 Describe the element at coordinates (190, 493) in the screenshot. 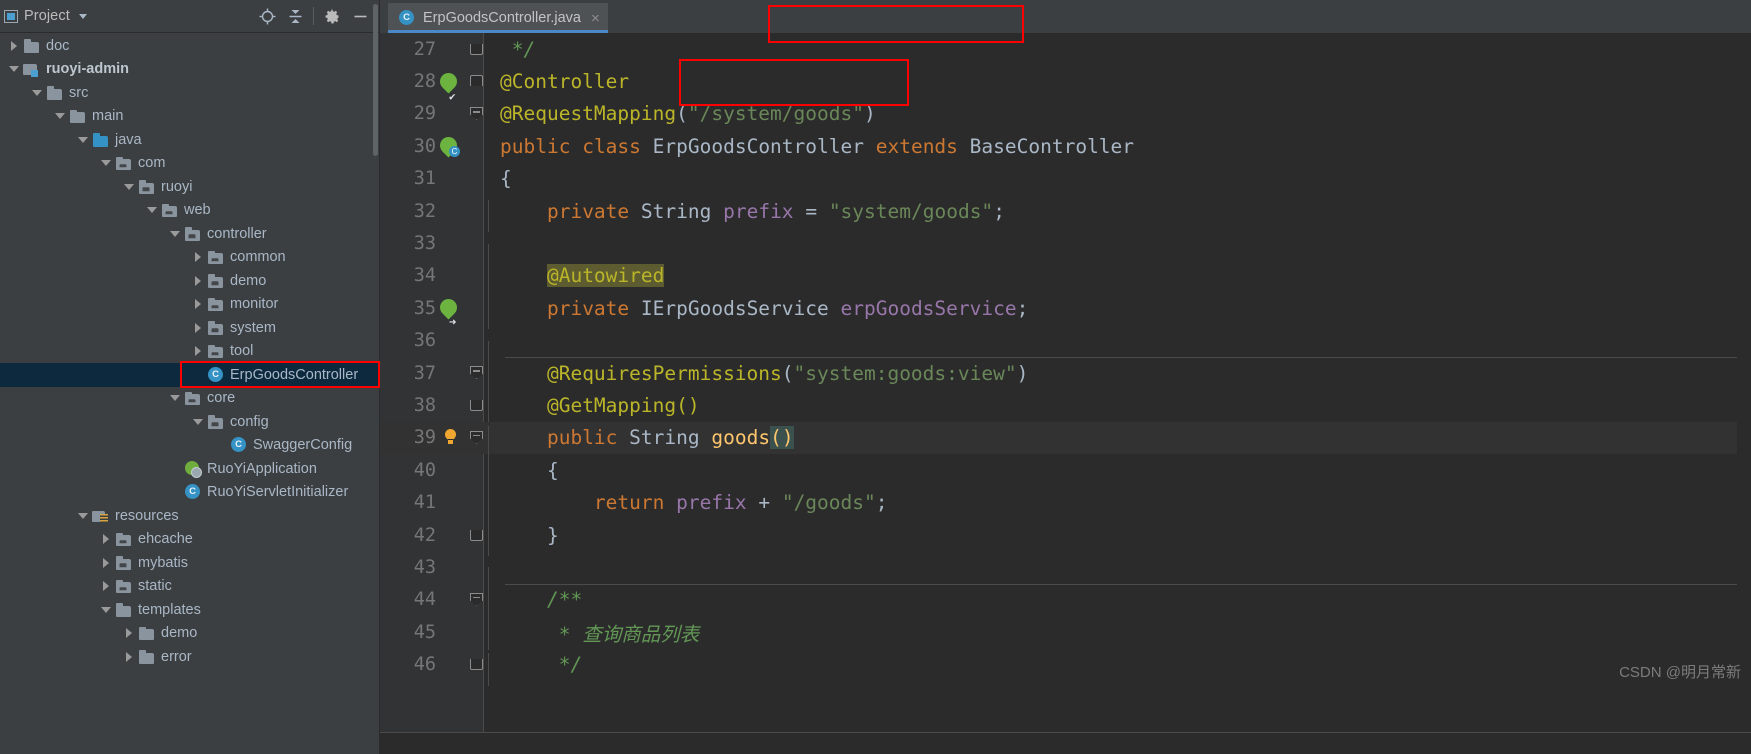

I see `tree-item: RuoYiServletInitializer` at that location.